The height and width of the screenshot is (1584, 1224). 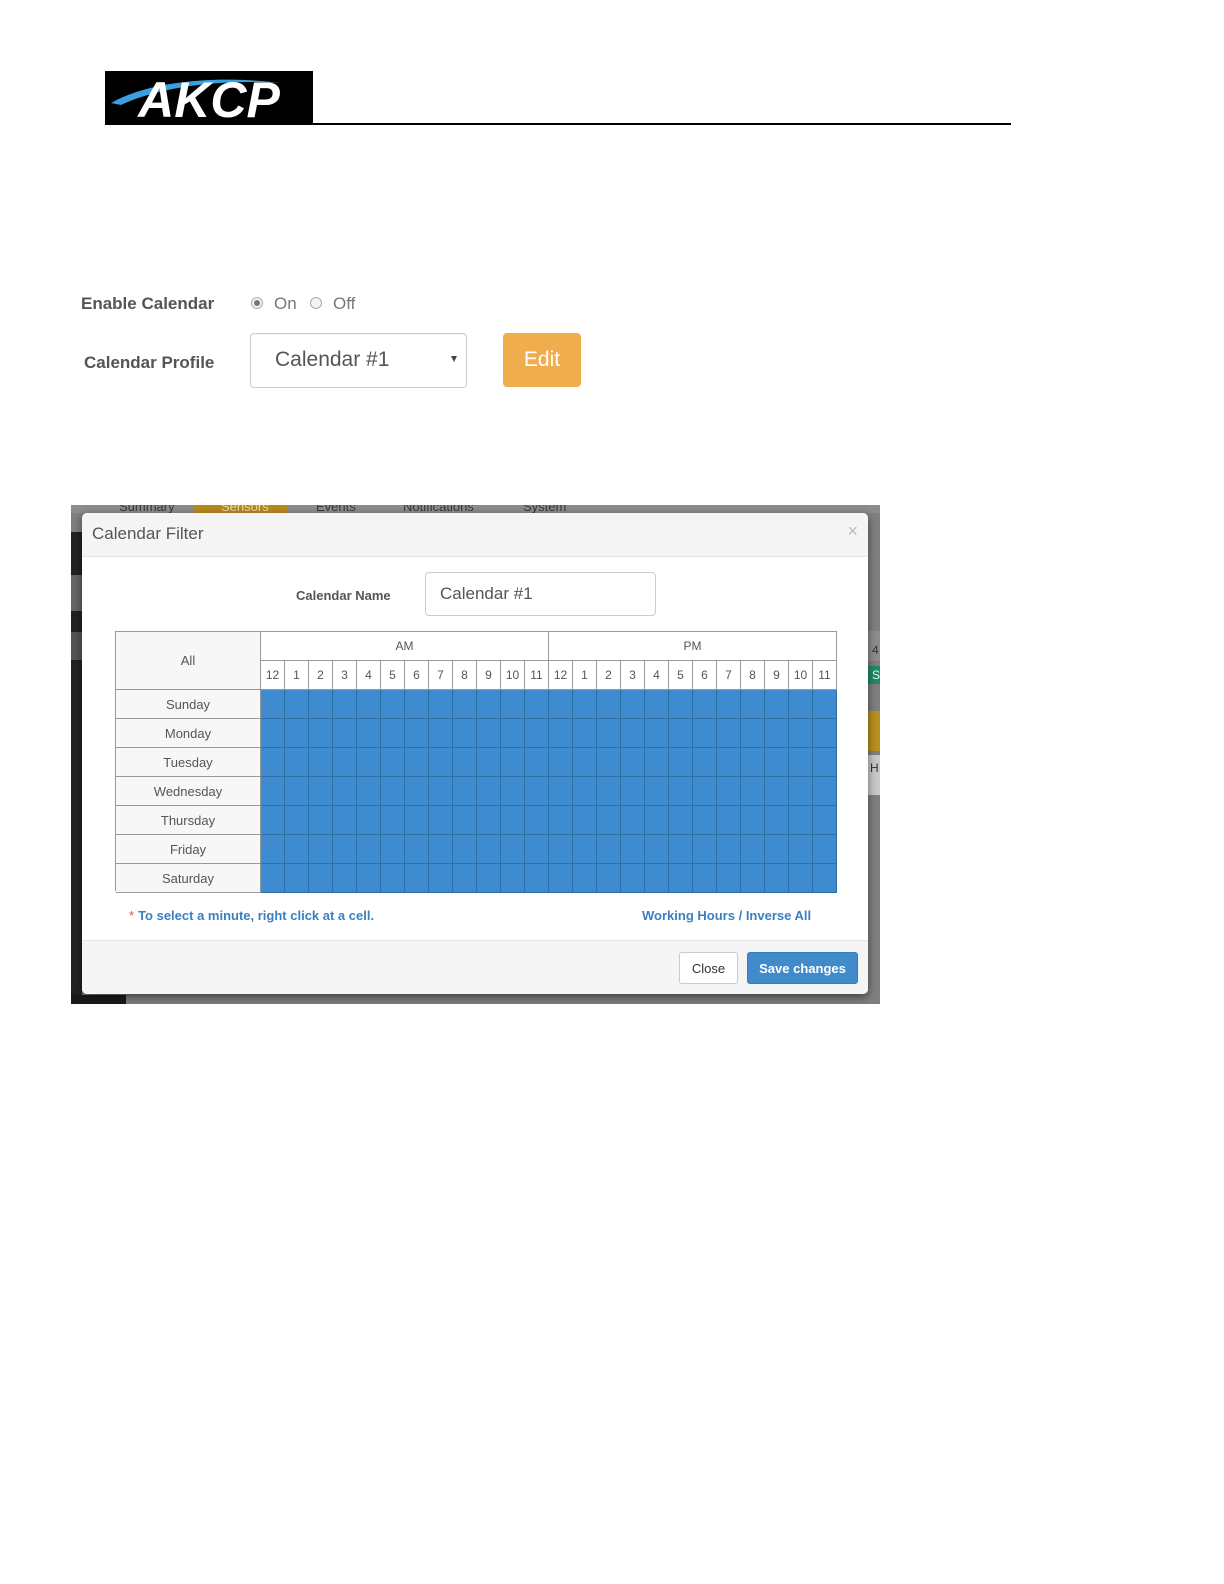 What do you see at coordinates (852, 531) in the screenshot?
I see `close-icon: ×` at bounding box center [852, 531].